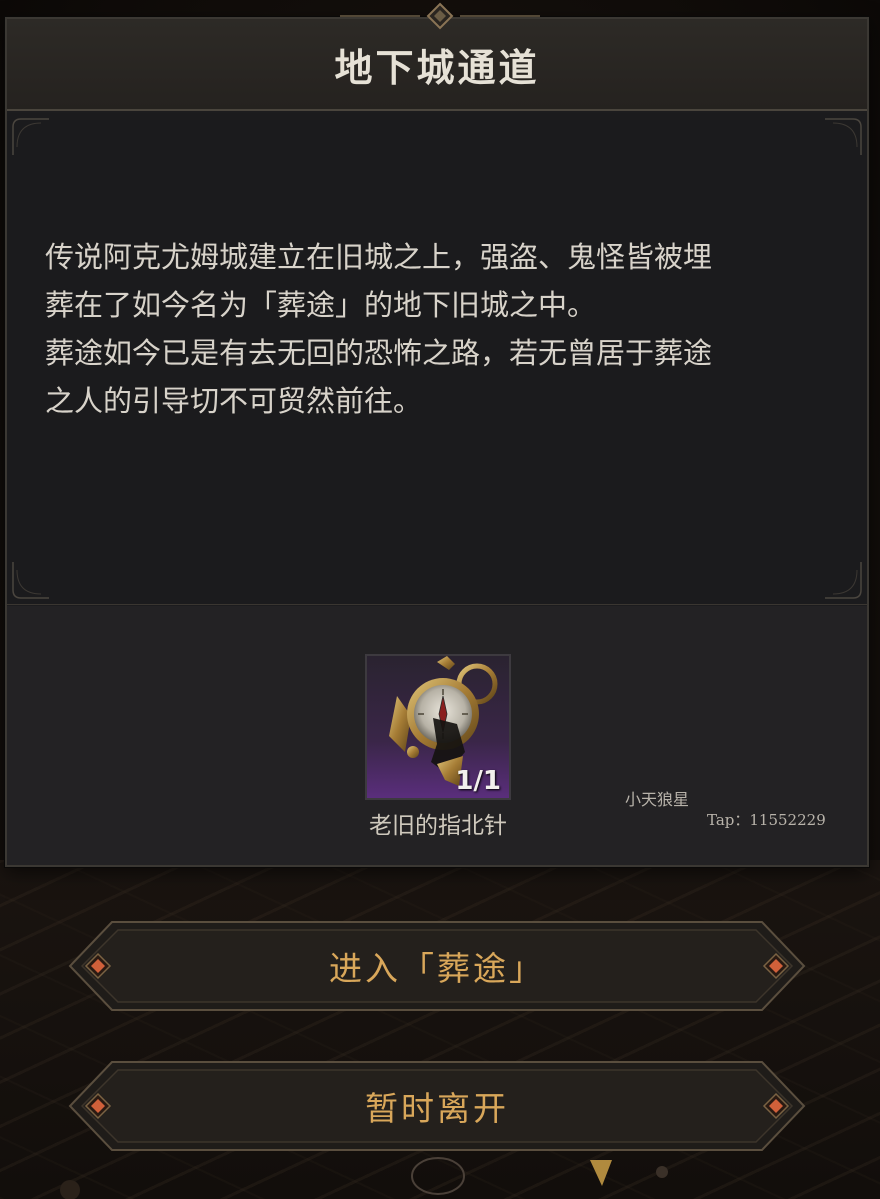 The image size is (880, 1199). Describe the element at coordinates (364, 1178) in the screenshot. I see `bottom-hud-decoration` at that location.